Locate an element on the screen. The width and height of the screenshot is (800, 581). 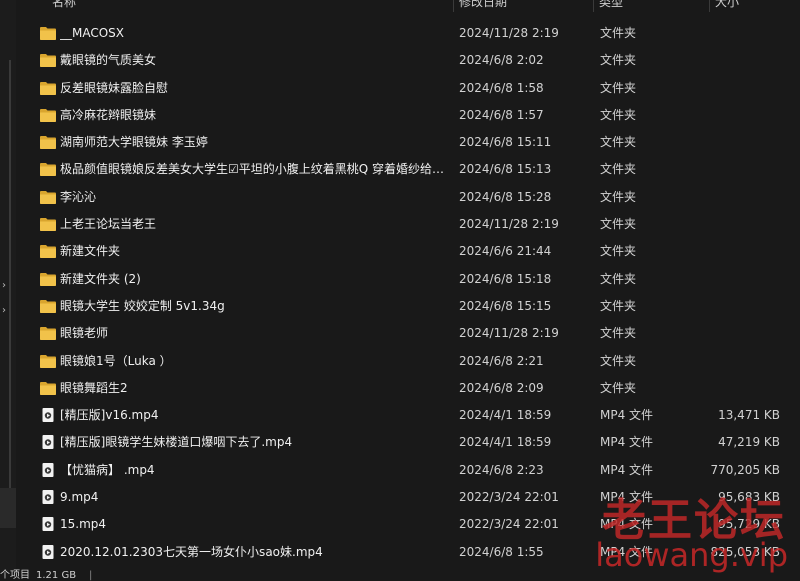
file-row: __MACOSX 2024/11/28 2:19 文件夹 is located at coordinates (408, 33).